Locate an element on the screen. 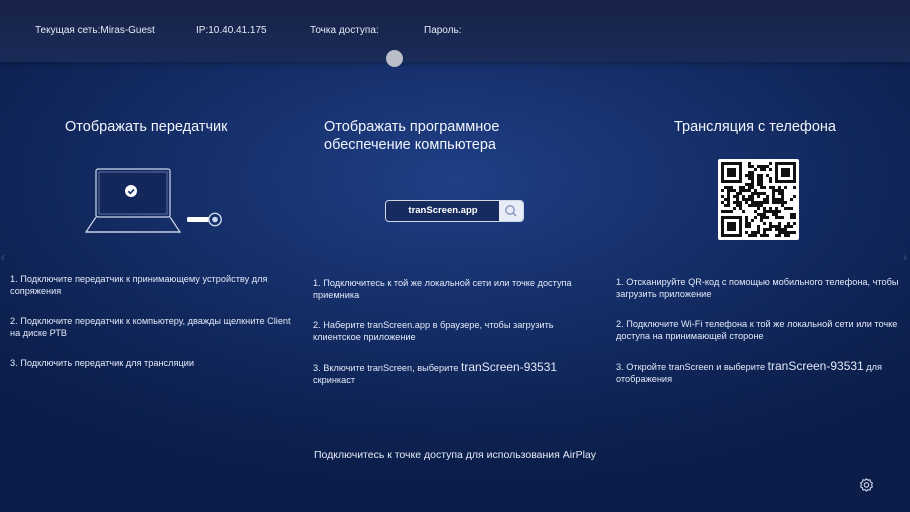  software-title-line-1: Отображать программное is located at coordinates (412, 127).